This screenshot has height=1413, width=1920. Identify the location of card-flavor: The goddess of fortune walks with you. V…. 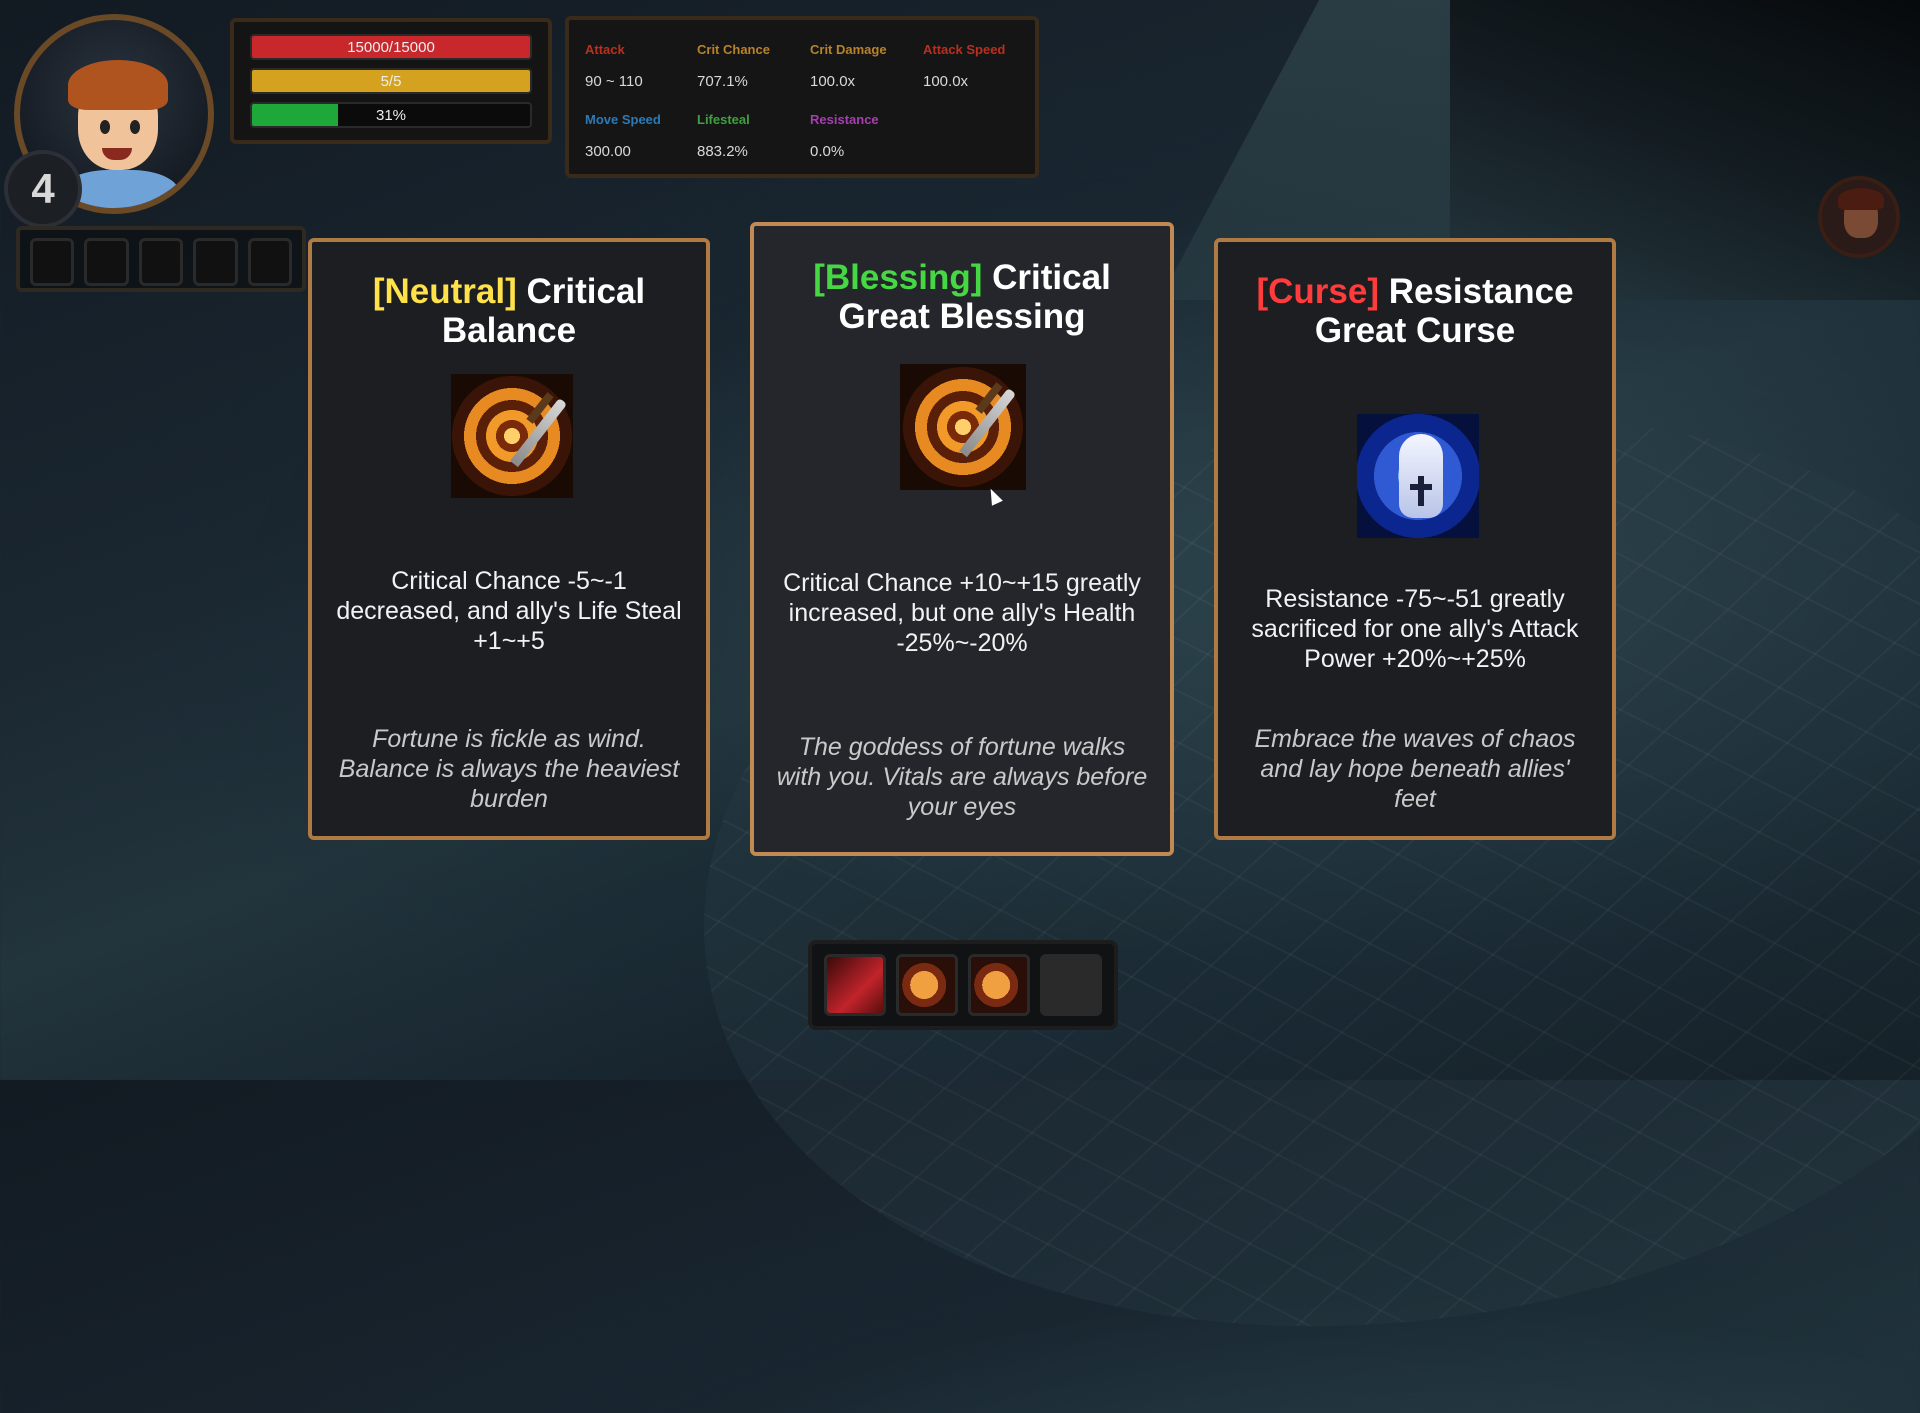
(962, 777).